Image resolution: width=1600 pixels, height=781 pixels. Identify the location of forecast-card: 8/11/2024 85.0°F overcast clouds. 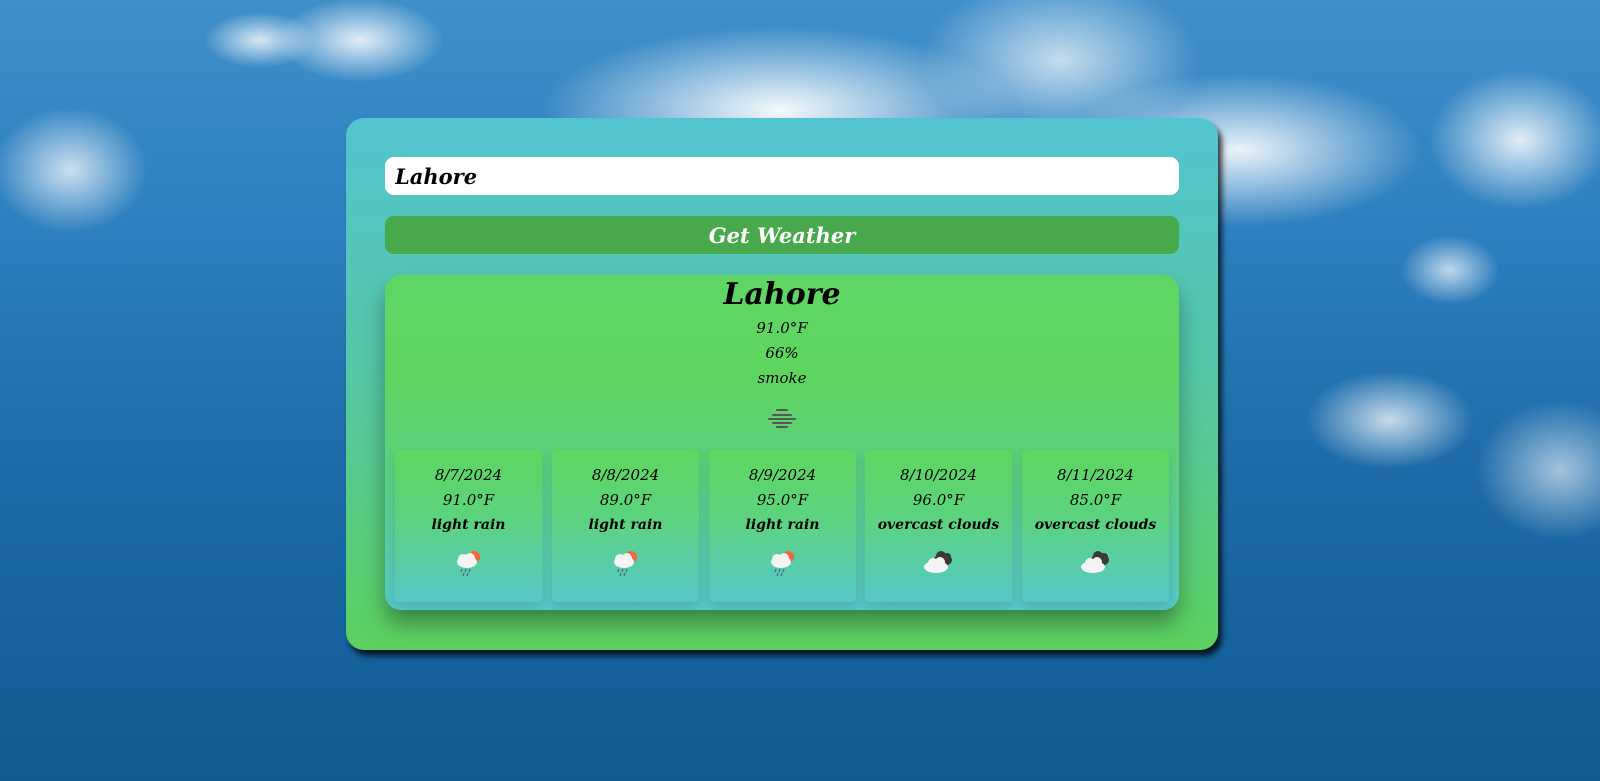
(1095, 526).